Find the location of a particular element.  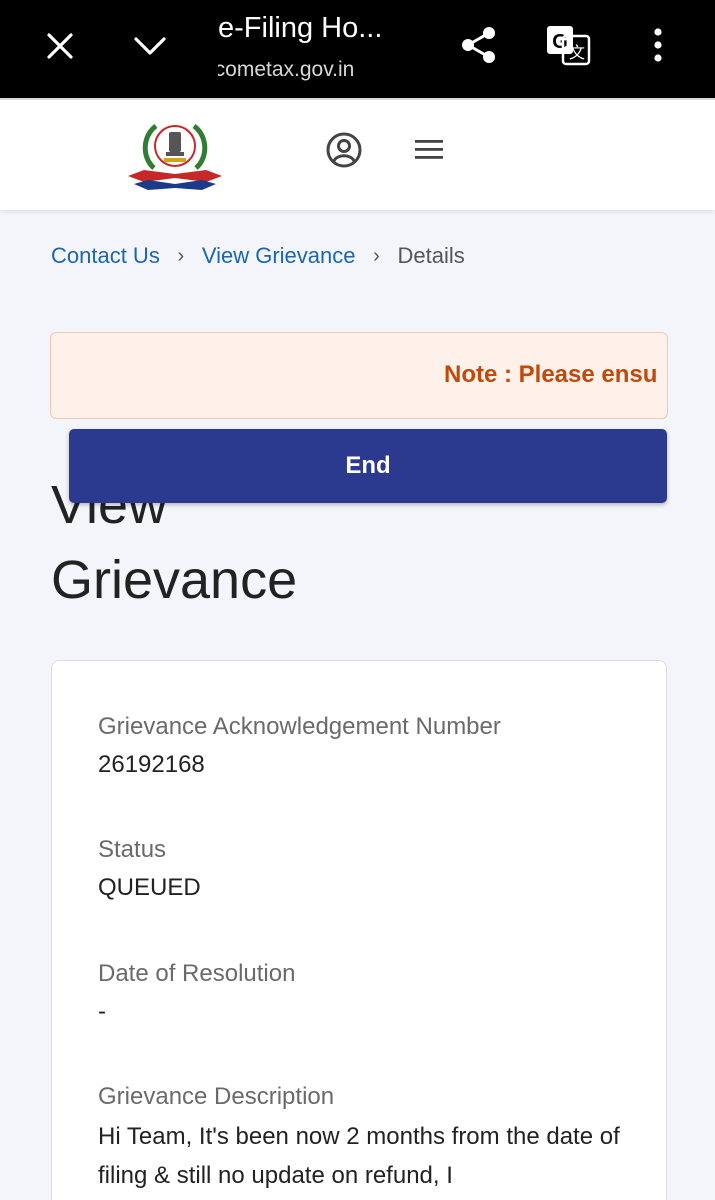

svg-text: 文 is located at coordinates (577, 52).